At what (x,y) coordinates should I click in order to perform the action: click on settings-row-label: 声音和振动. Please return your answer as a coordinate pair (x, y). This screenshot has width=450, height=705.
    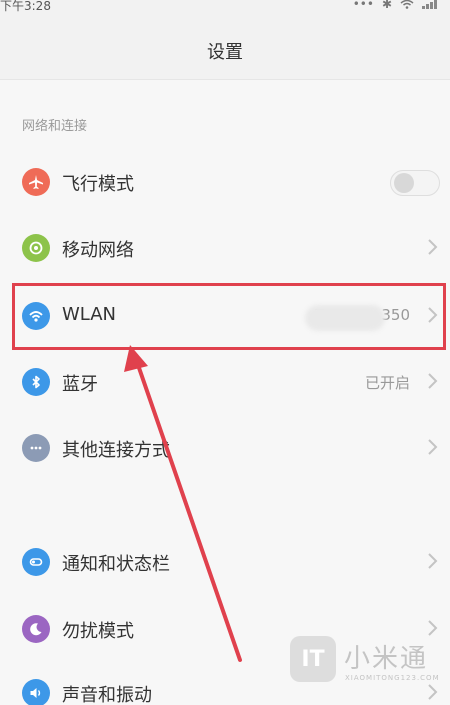
    Looking at the image, I should click on (107, 695).